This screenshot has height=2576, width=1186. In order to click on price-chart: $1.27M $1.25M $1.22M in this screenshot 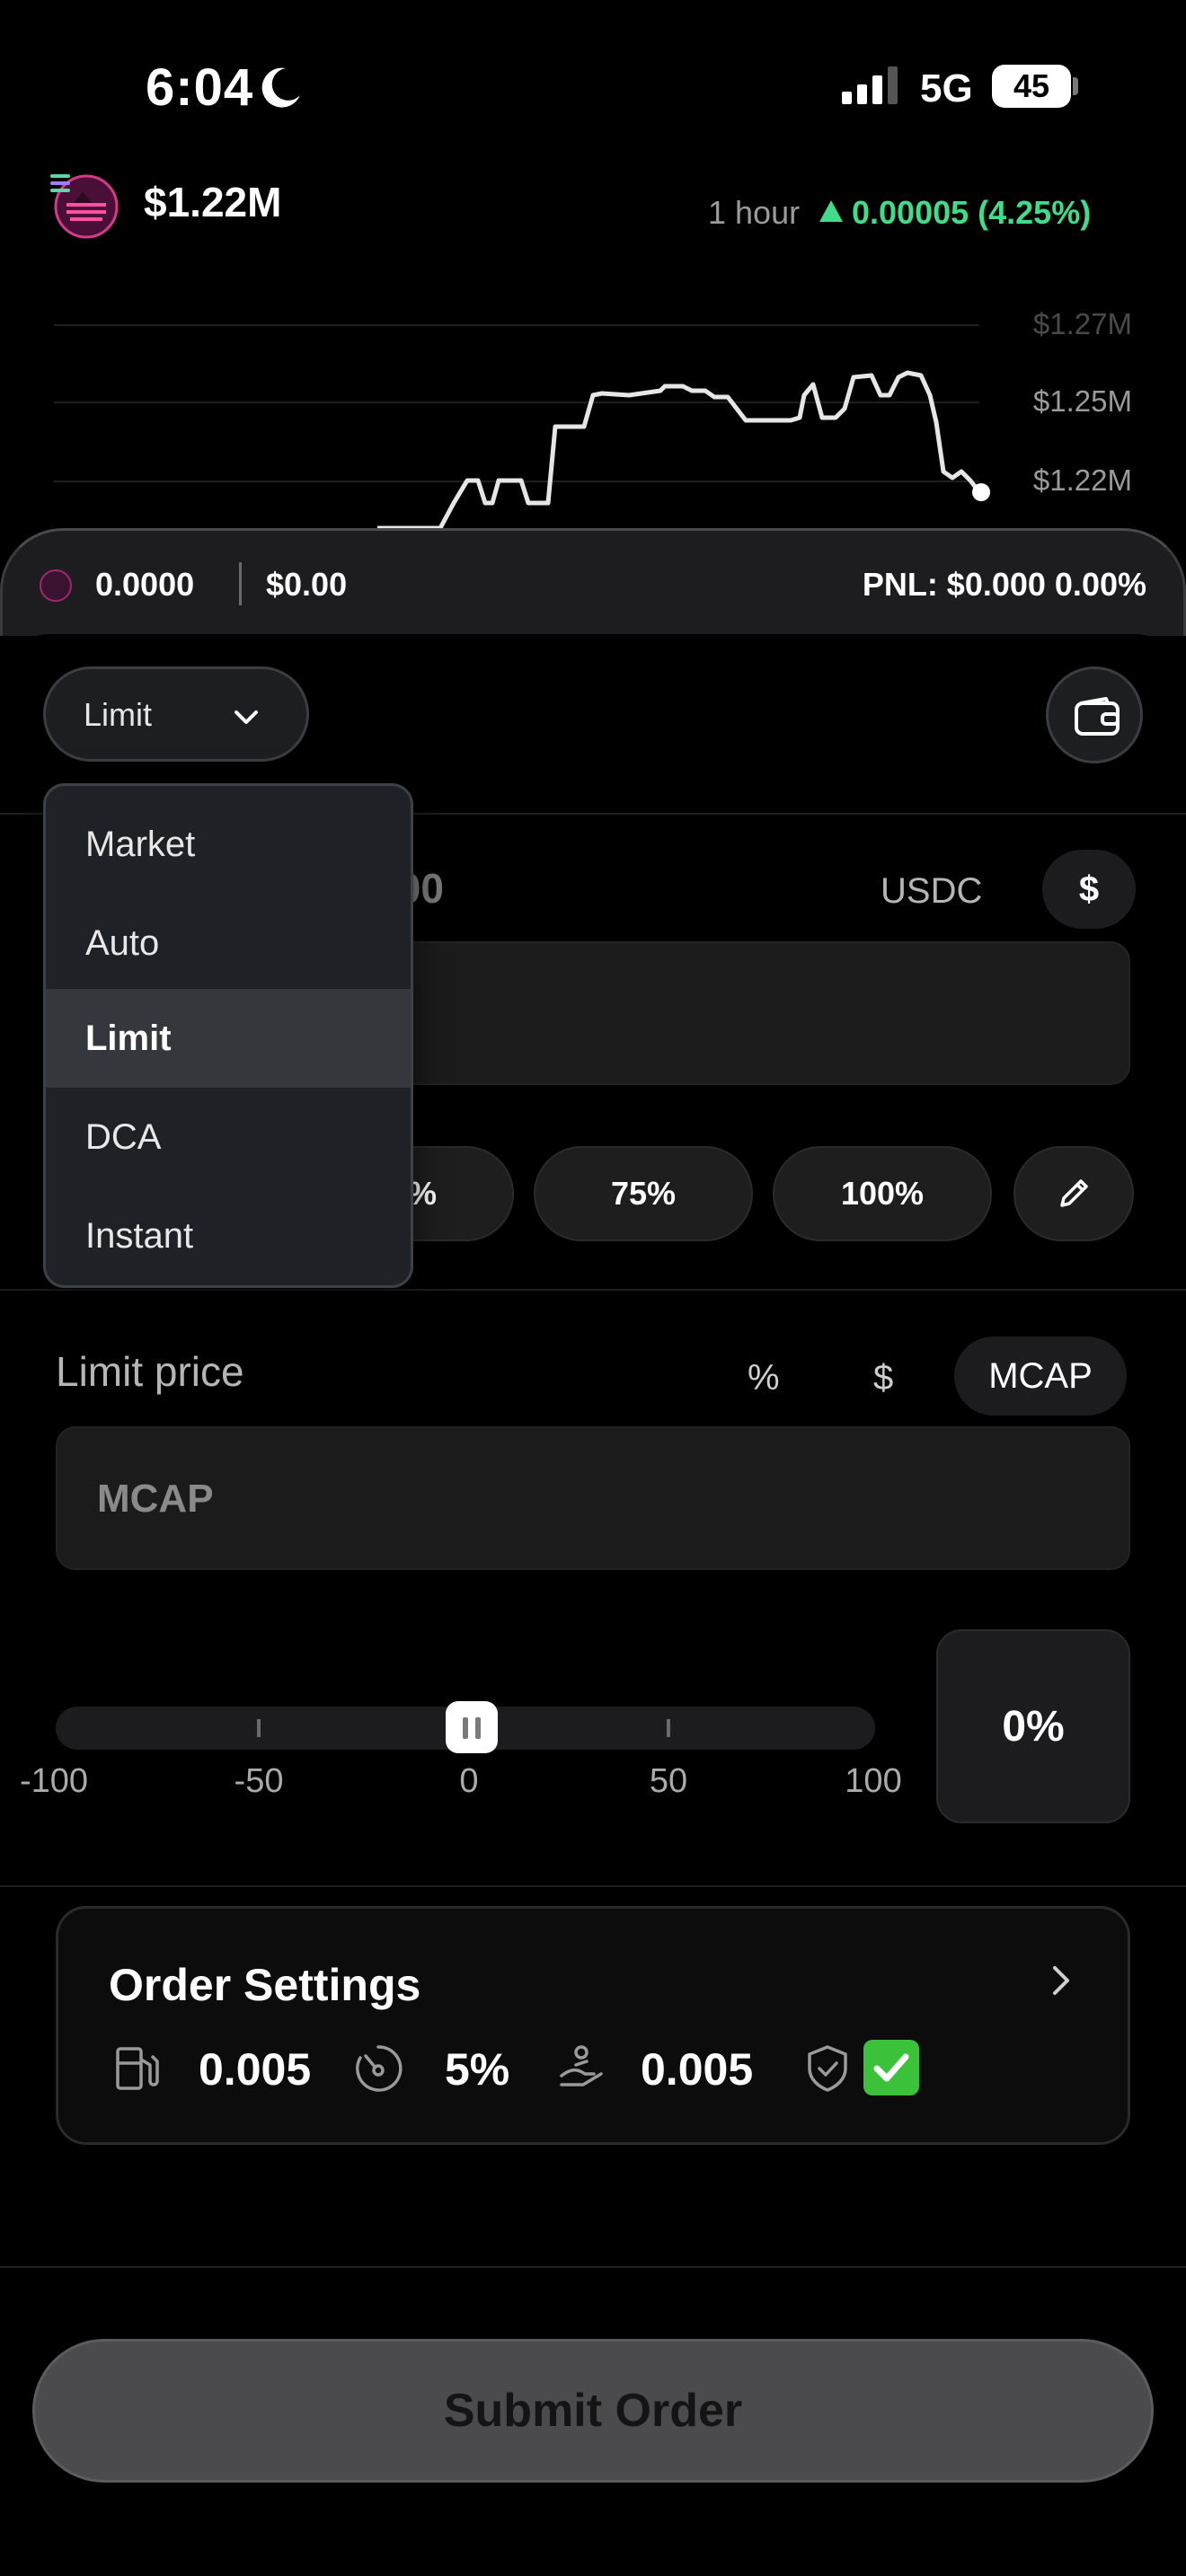, I will do `click(593, 422)`.